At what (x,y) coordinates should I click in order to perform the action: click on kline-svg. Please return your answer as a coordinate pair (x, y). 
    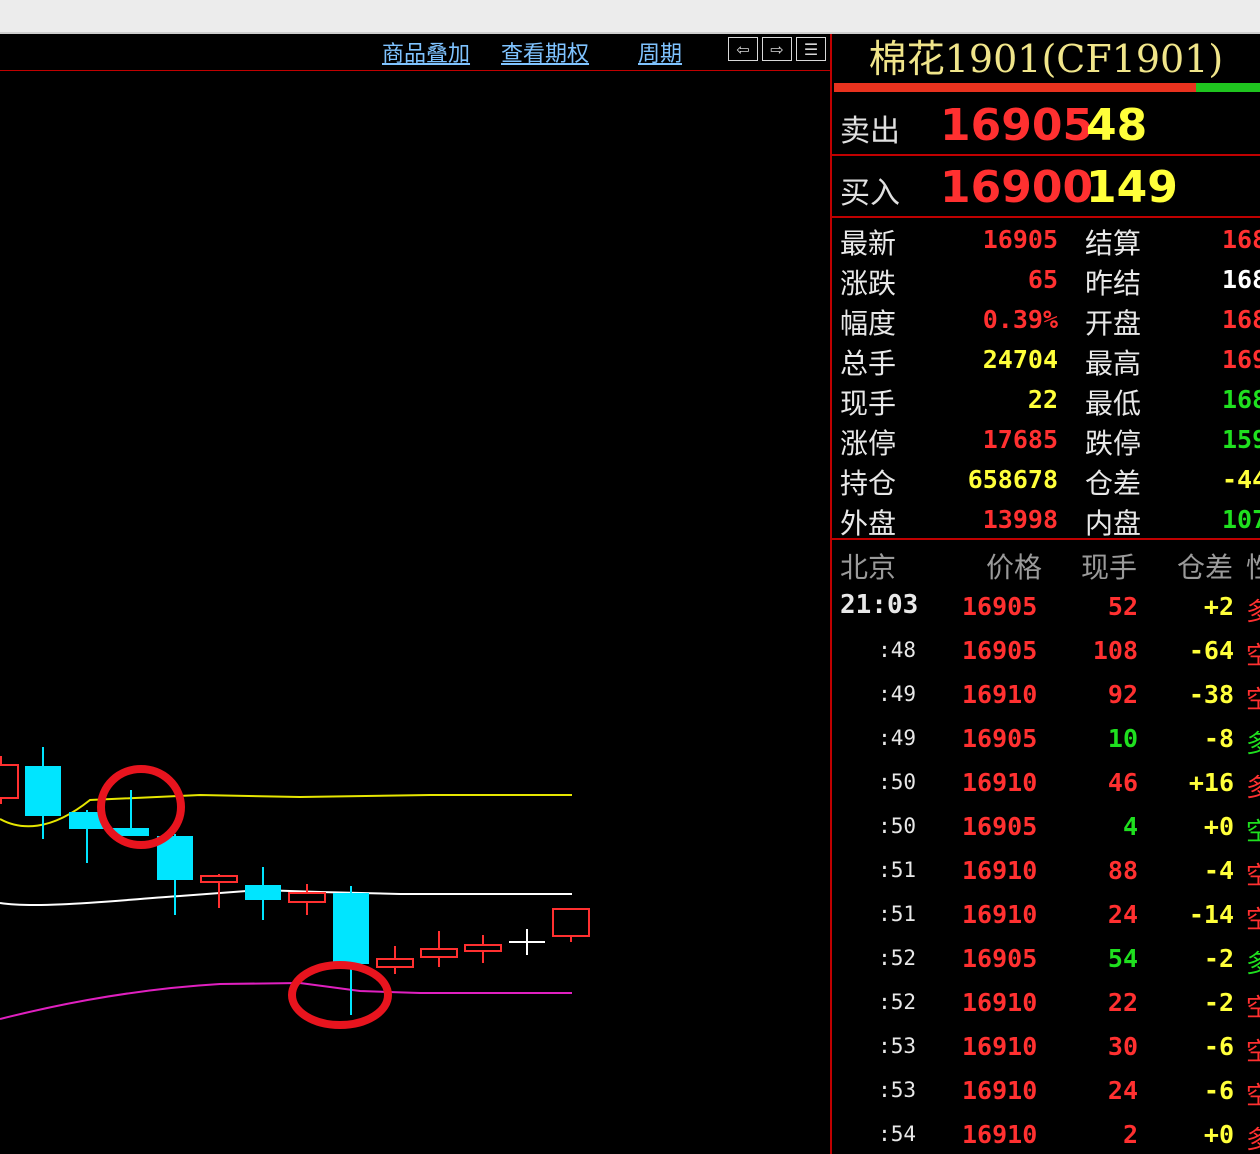
    Looking at the image, I should click on (295, 888).